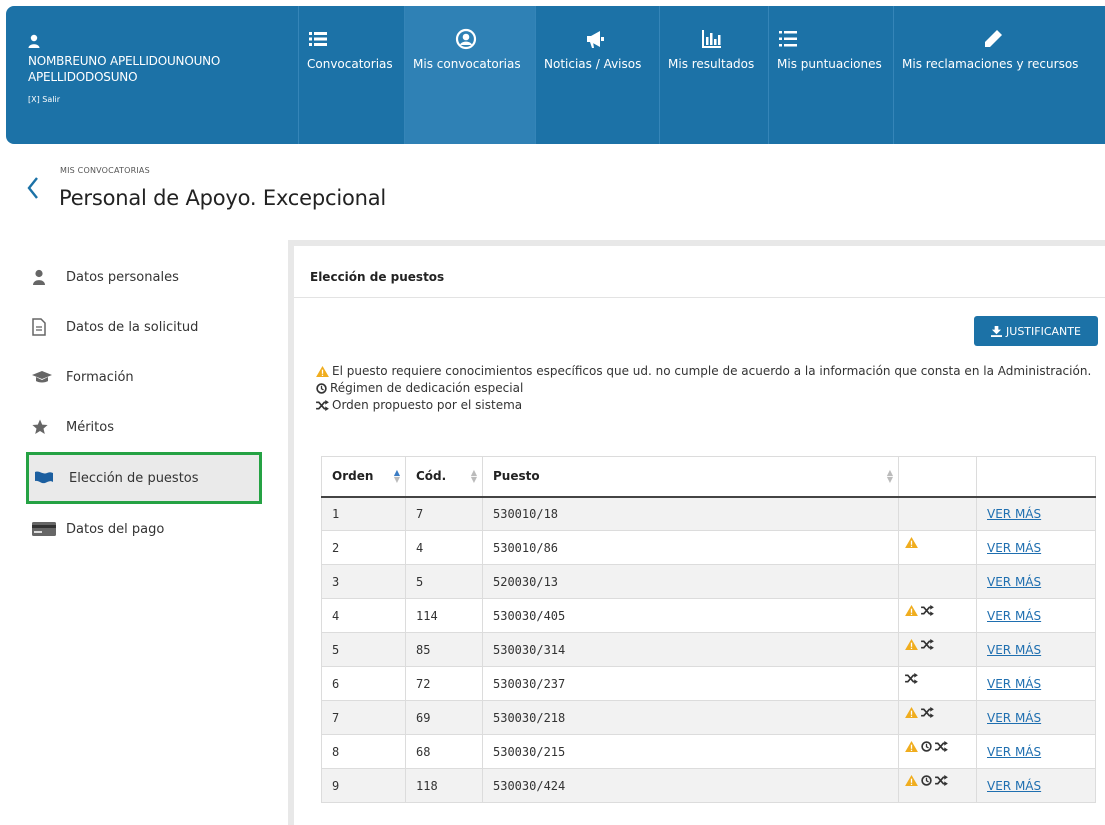 The height and width of the screenshot is (825, 1105). What do you see at coordinates (444, 581) in the screenshot?
I see `cell-cod: 5` at bounding box center [444, 581].